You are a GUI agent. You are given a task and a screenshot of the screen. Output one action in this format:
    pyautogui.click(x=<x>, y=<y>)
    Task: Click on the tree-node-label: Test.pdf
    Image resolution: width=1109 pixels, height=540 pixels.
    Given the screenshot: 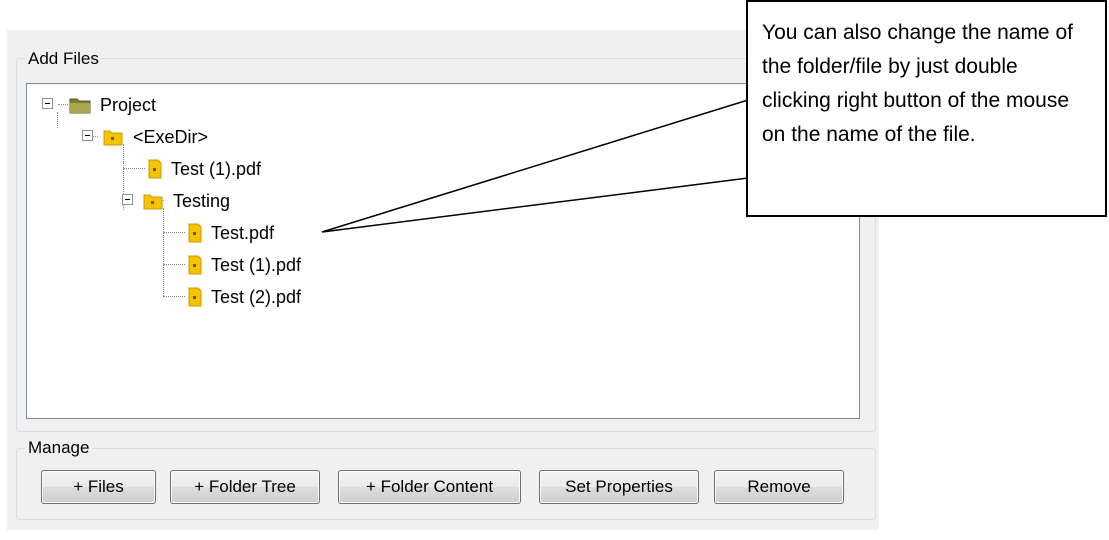 What is the action you would take?
    pyautogui.click(x=243, y=232)
    